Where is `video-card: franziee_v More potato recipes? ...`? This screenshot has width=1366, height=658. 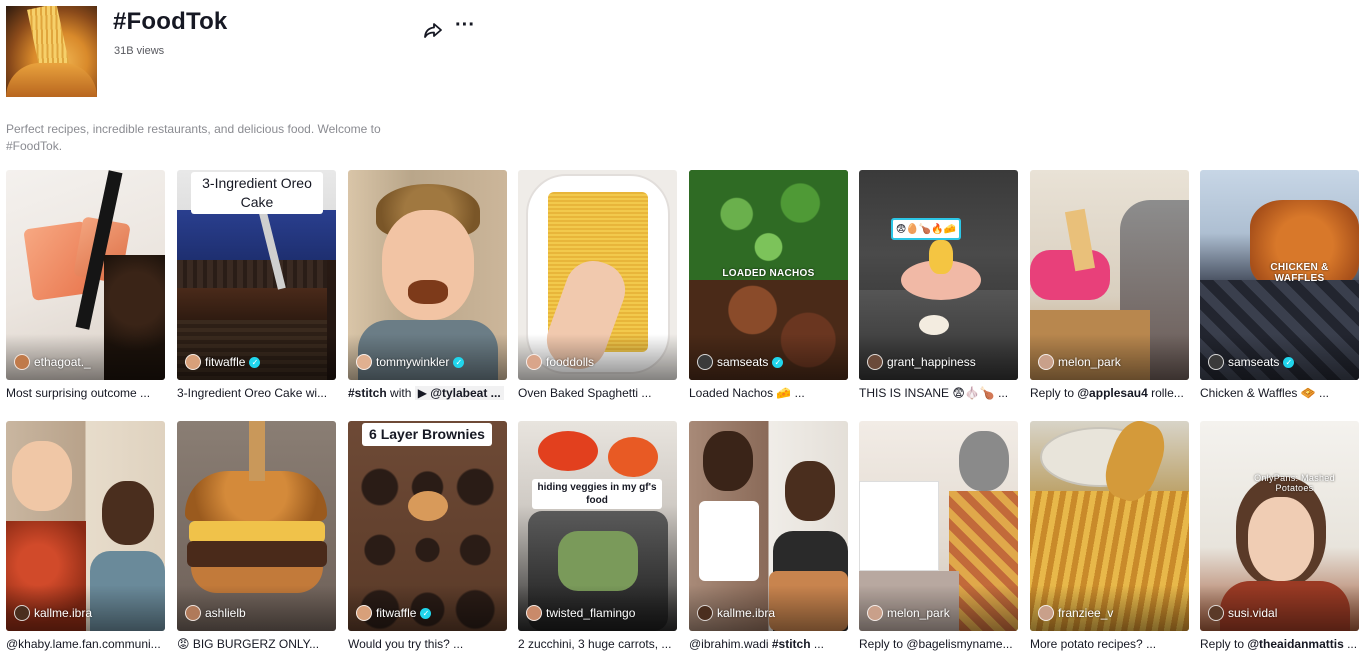 video-card: franziee_v More potato recipes? ... is located at coordinates (1109, 537).